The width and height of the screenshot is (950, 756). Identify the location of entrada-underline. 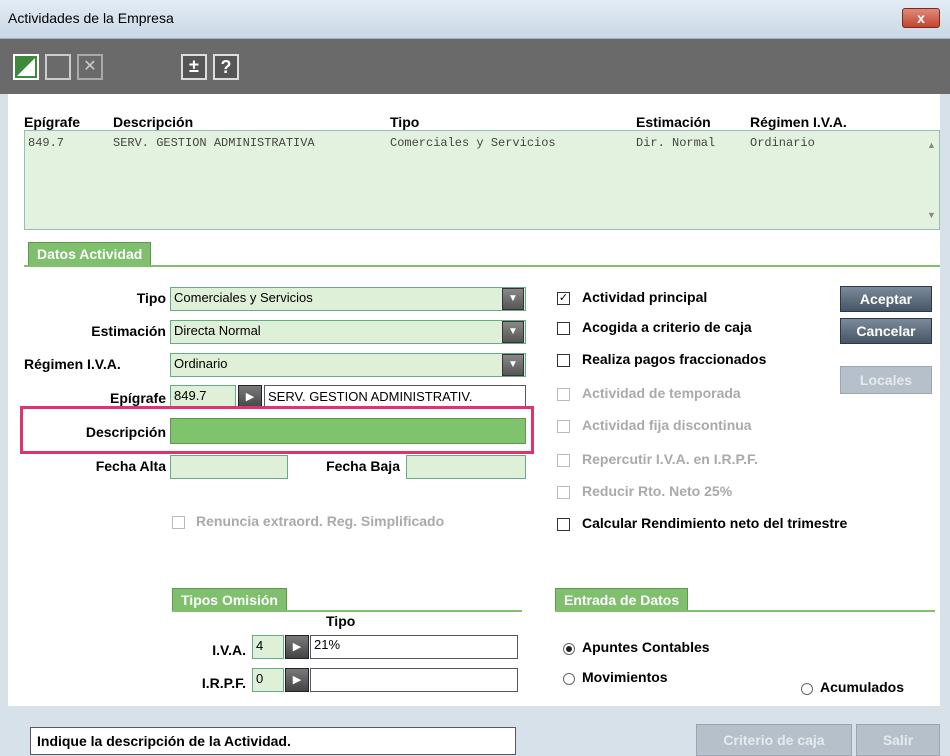
(745, 611).